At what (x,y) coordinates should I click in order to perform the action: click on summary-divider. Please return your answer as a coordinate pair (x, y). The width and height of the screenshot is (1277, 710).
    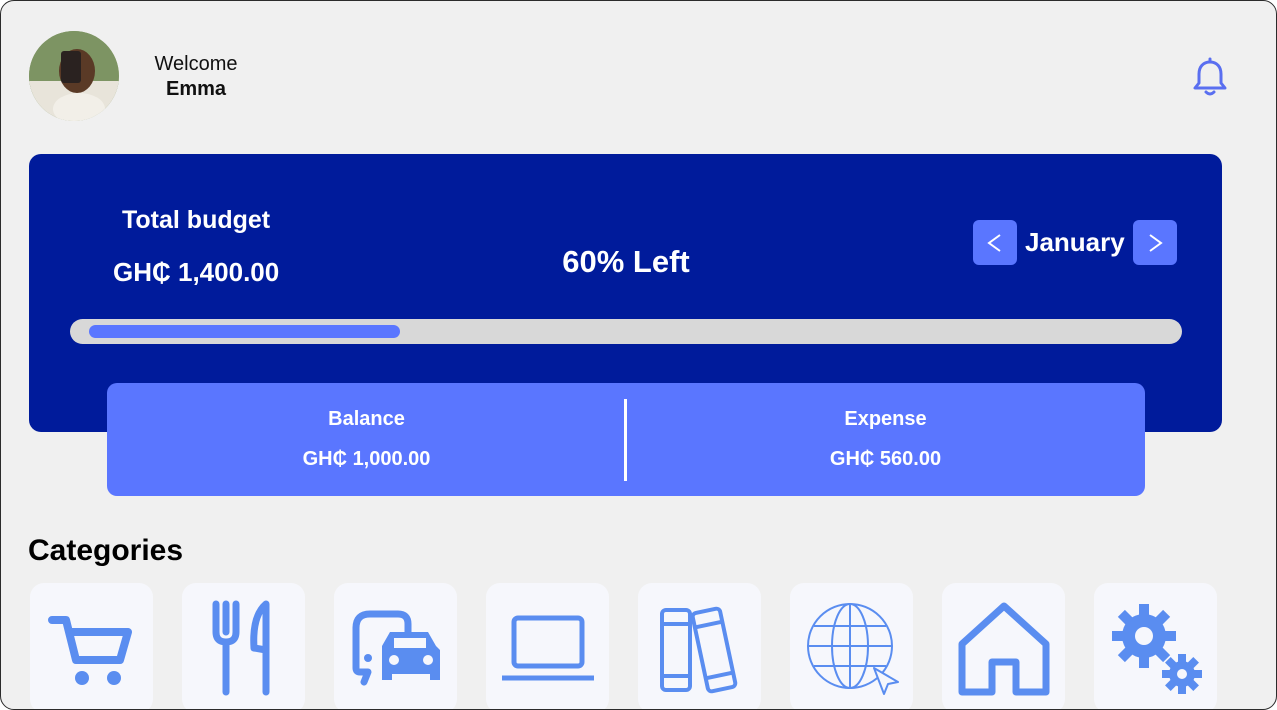
    Looking at the image, I should click on (625, 440).